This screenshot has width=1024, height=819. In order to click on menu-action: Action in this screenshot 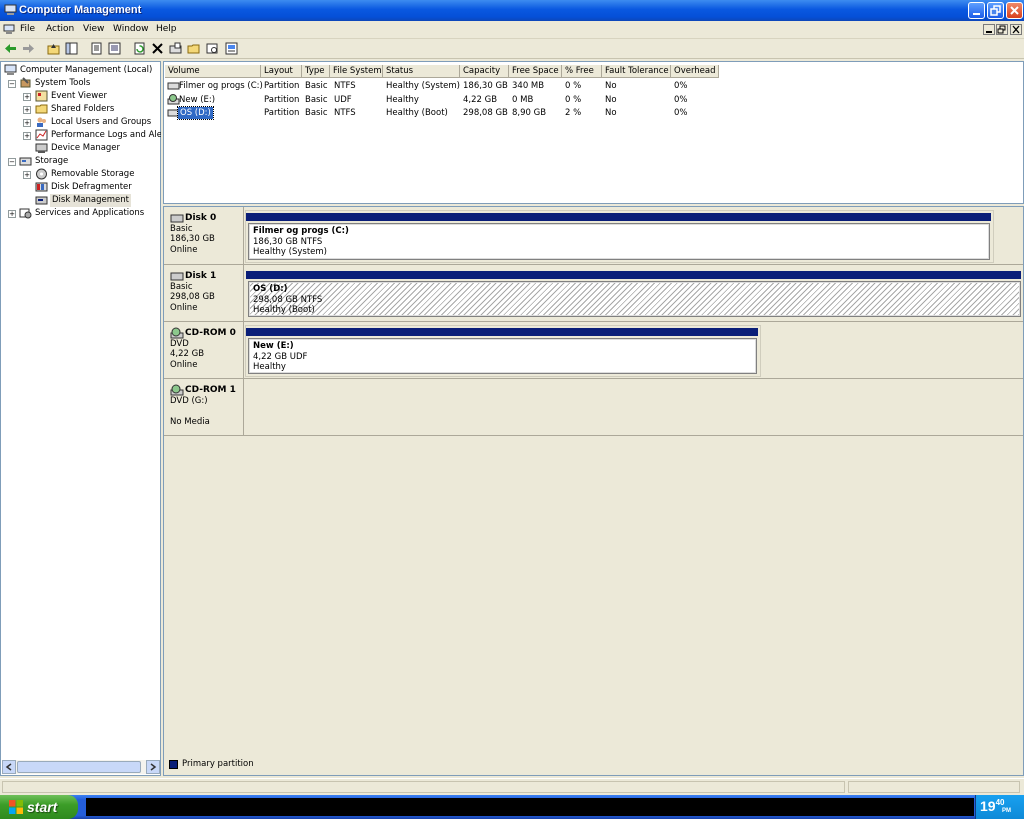, I will do `click(60, 29)`.